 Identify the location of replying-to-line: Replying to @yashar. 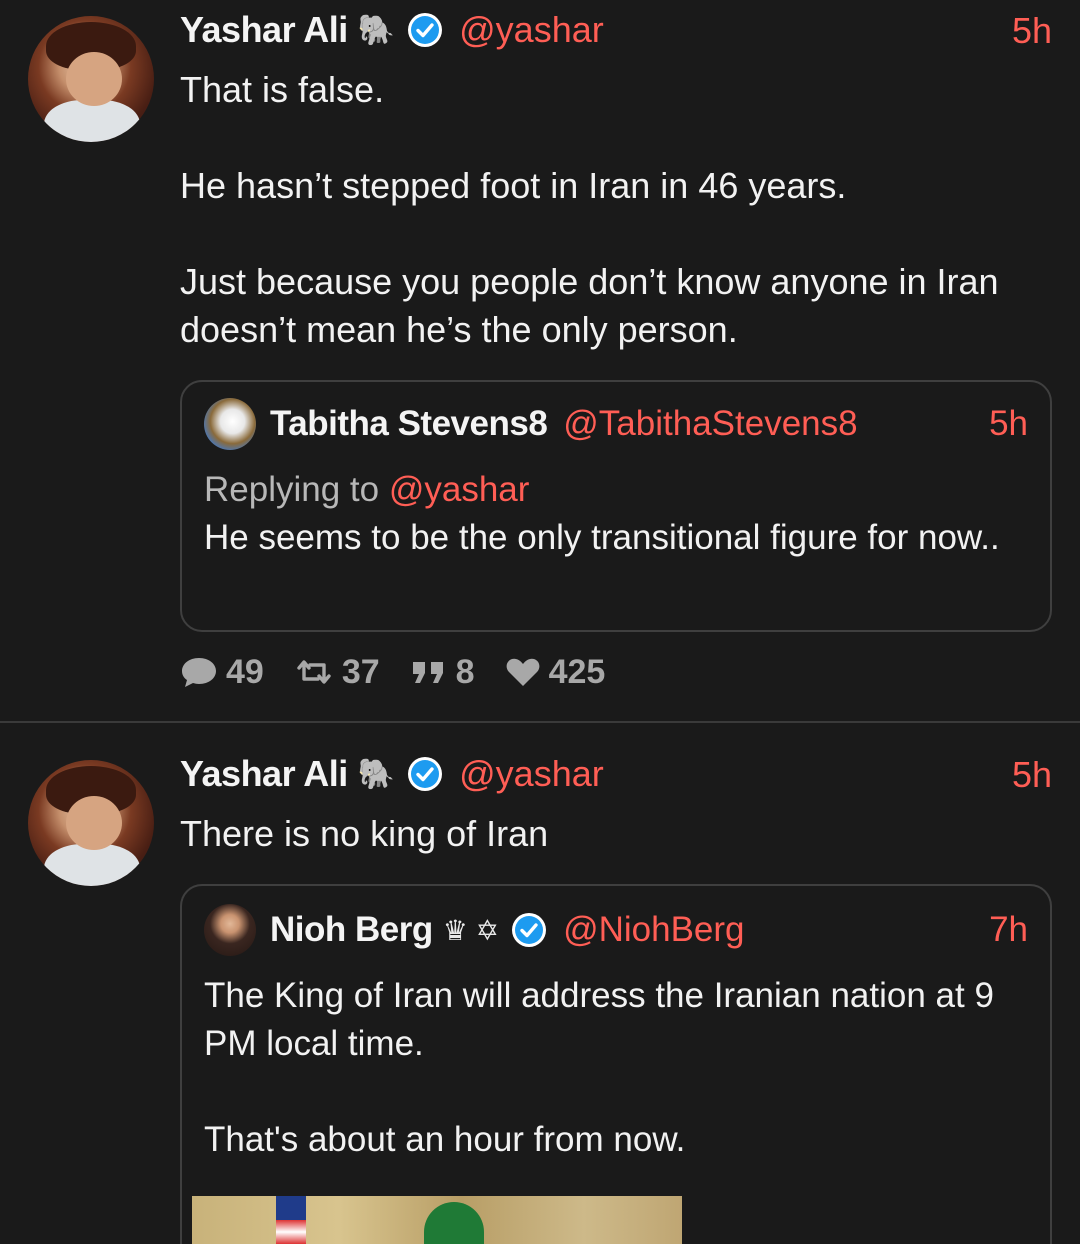
(619, 490).